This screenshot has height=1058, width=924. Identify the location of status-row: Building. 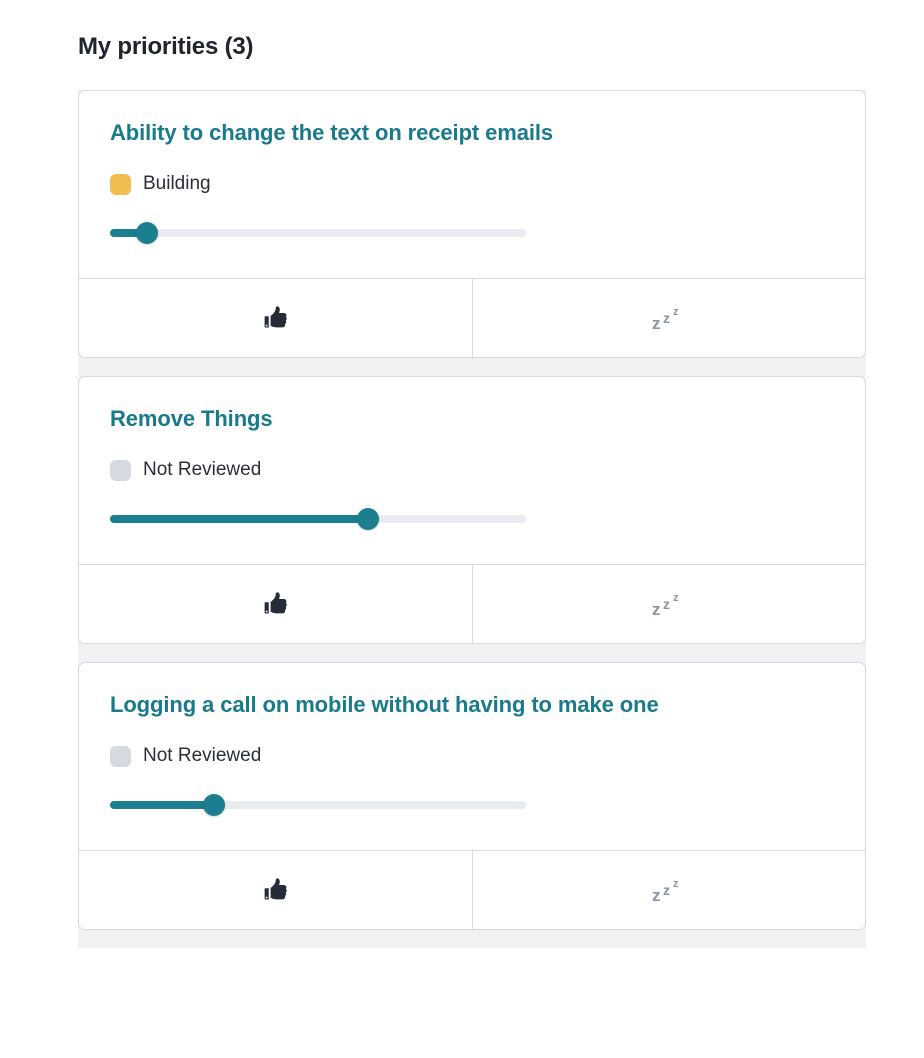
(472, 184).